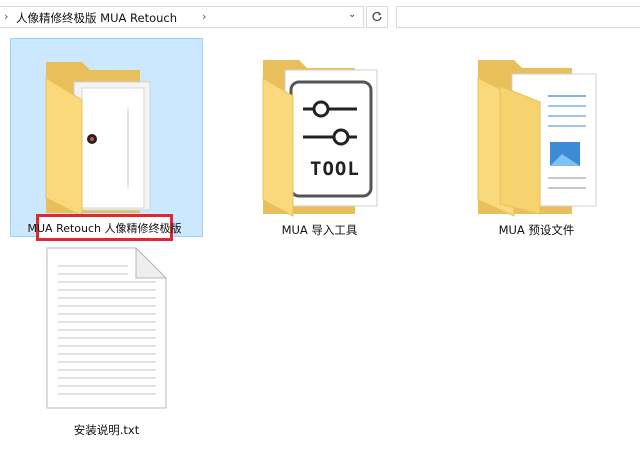 The height and width of the screenshot is (473, 640). What do you see at coordinates (106, 430) in the screenshot?
I see `file-name-label: 安装说明.txt` at bounding box center [106, 430].